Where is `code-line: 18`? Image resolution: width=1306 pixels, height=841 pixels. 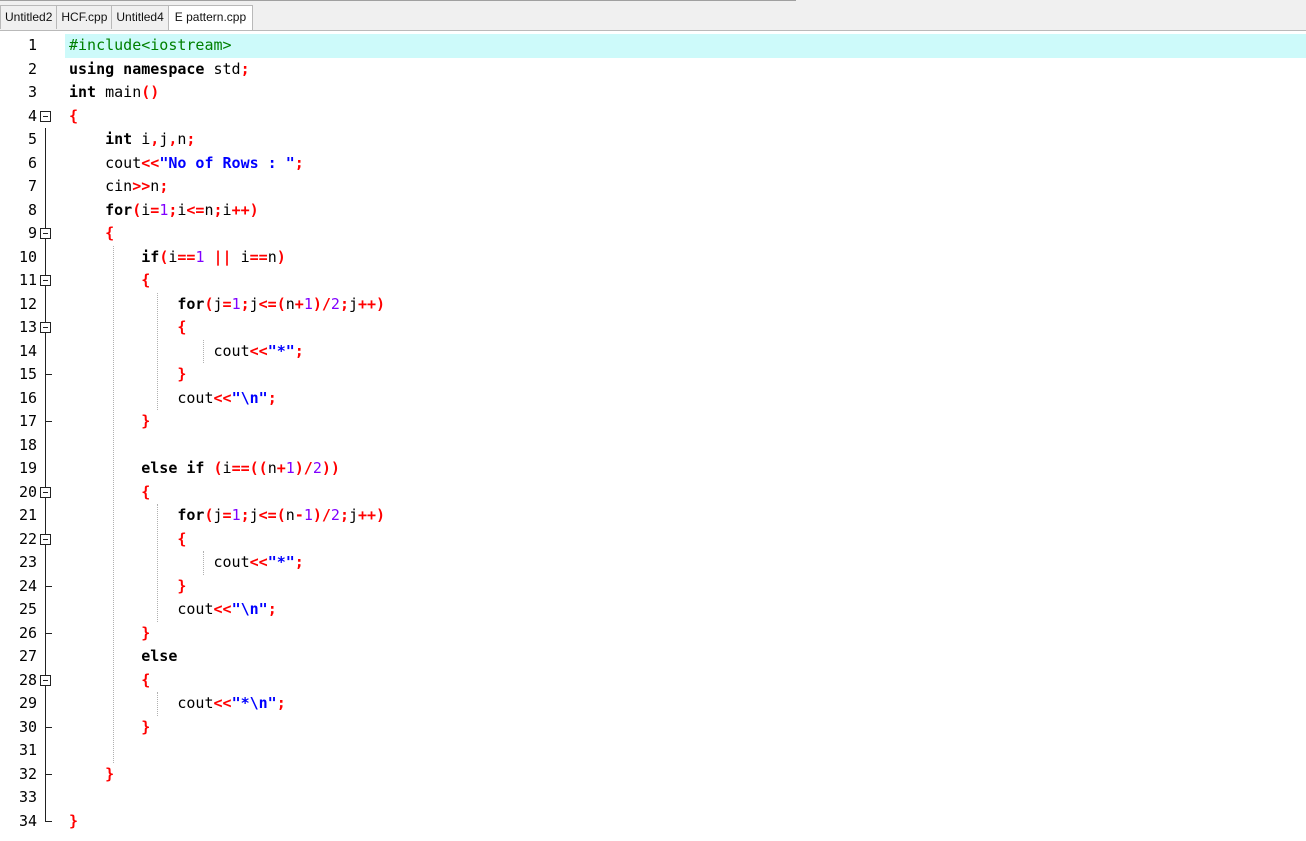
code-line: 18 is located at coordinates (653, 445).